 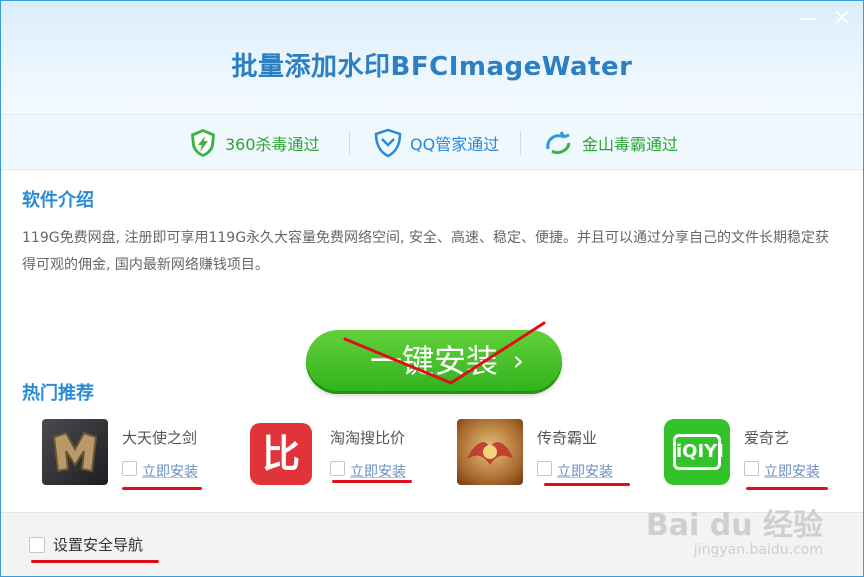 I want to click on kingsoft-swirl-icon, so click(x=558, y=143).